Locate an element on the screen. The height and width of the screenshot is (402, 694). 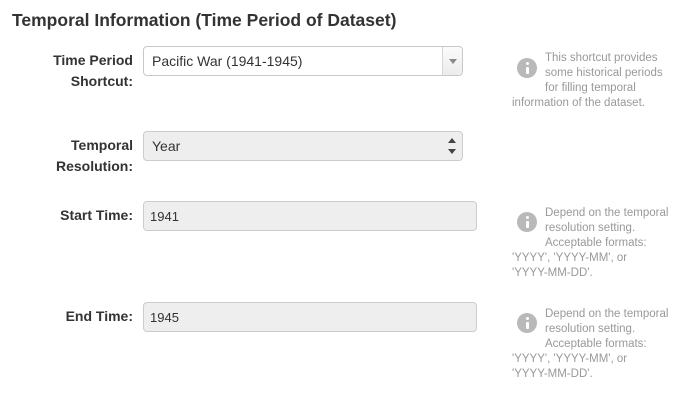
start-time-help-line: 'YYYY', 'YYYY-MM', or is located at coordinates (570, 258).